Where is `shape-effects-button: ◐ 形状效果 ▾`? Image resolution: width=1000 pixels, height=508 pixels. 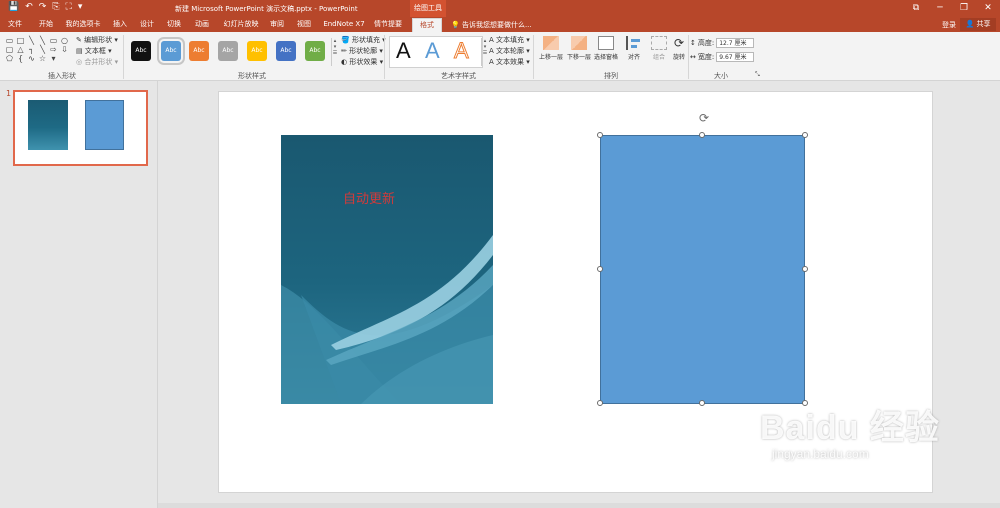
shape-effects-button: ◐ 形状效果 ▾ is located at coordinates (362, 62).